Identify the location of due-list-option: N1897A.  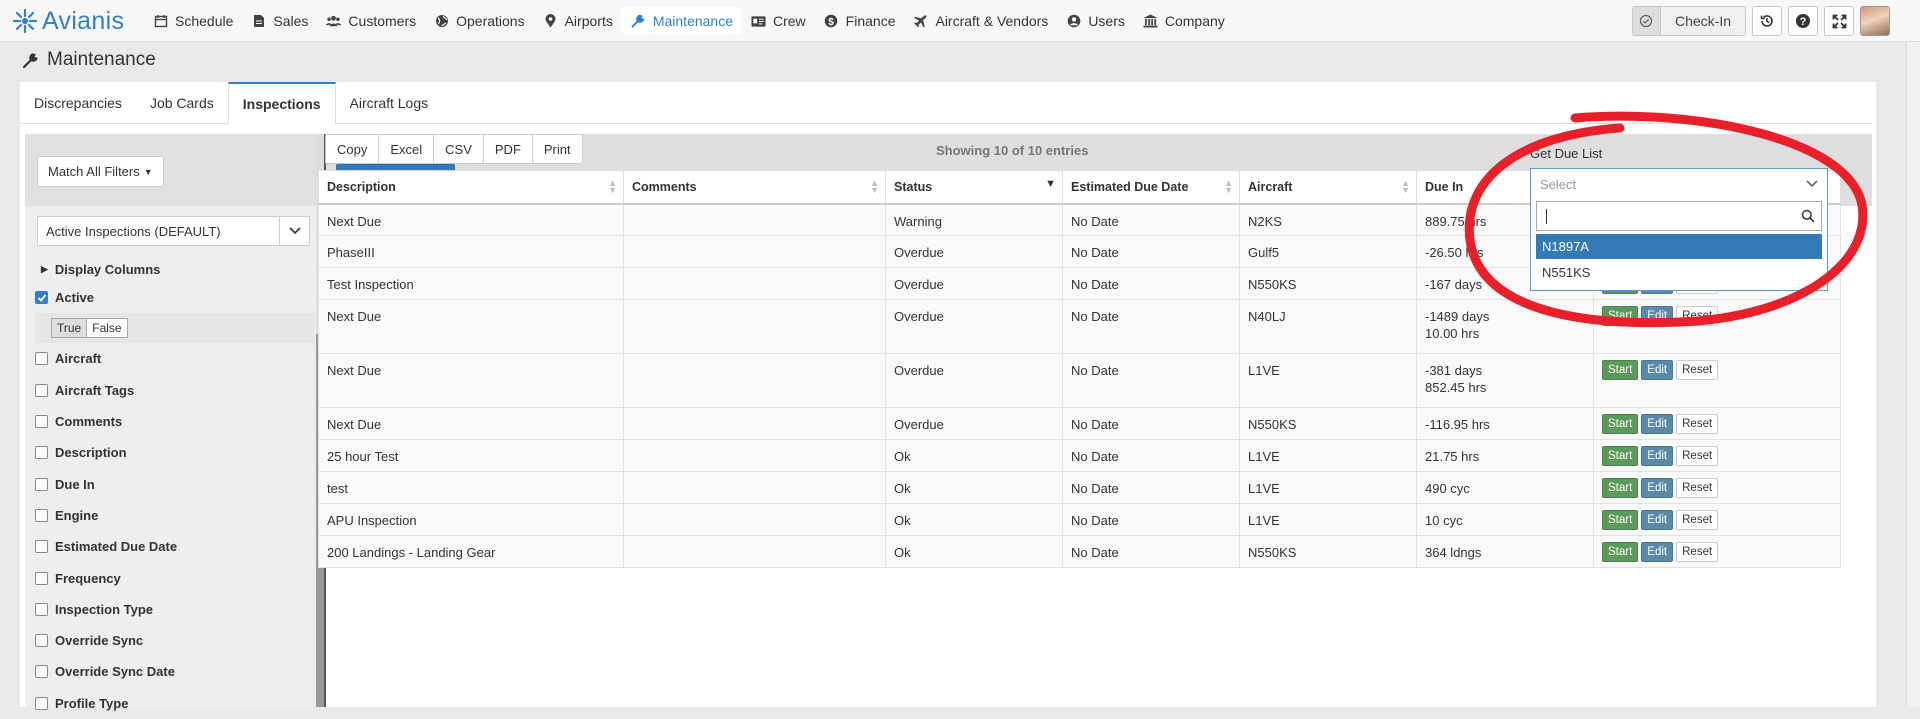
(1679, 246).